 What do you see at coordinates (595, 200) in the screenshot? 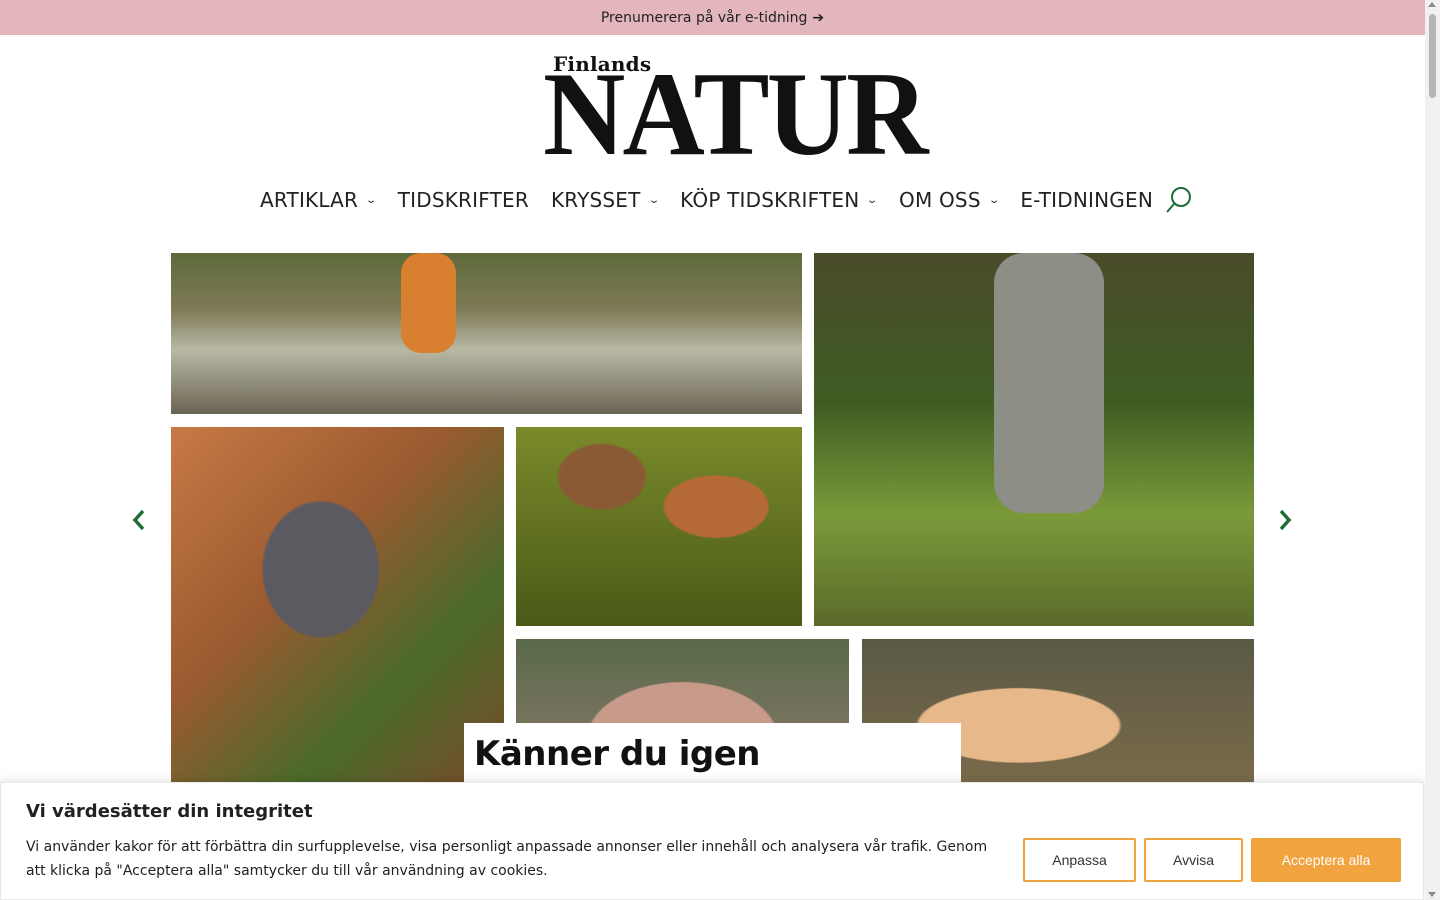
I see `nav-item-label: KRYSSET` at bounding box center [595, 200].